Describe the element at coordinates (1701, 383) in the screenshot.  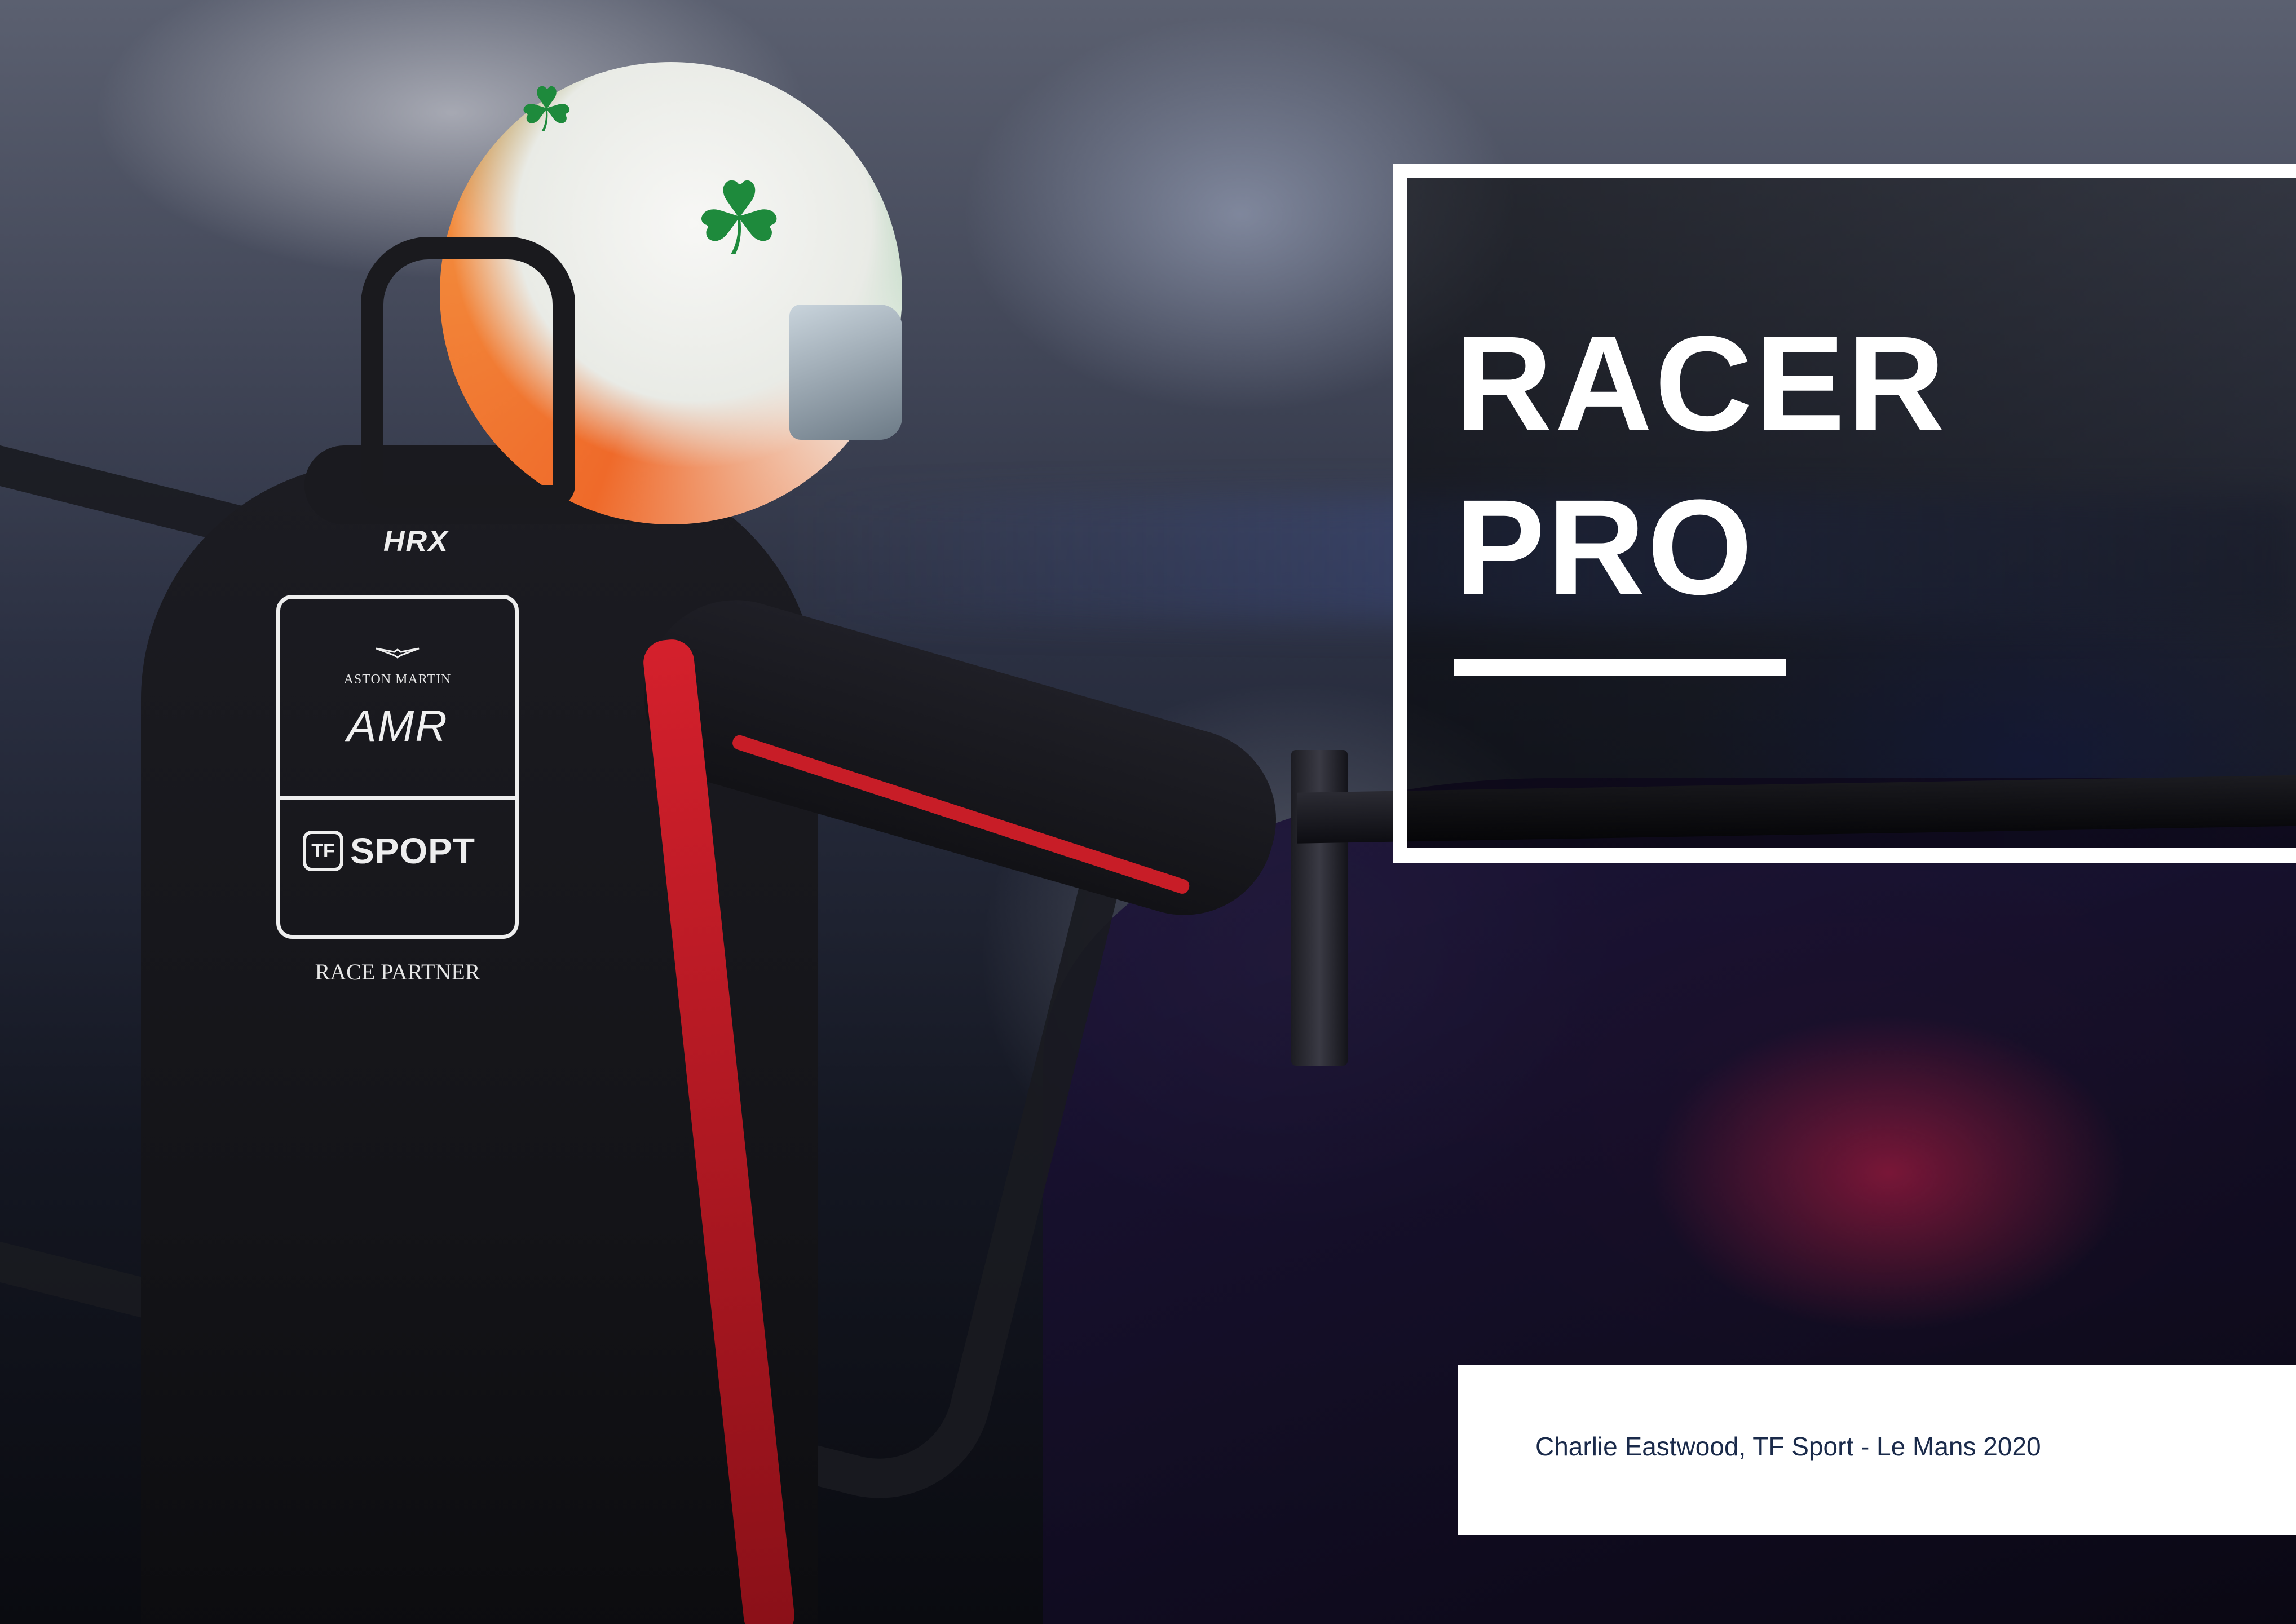
I see `title-line-1: RACER` at that location.